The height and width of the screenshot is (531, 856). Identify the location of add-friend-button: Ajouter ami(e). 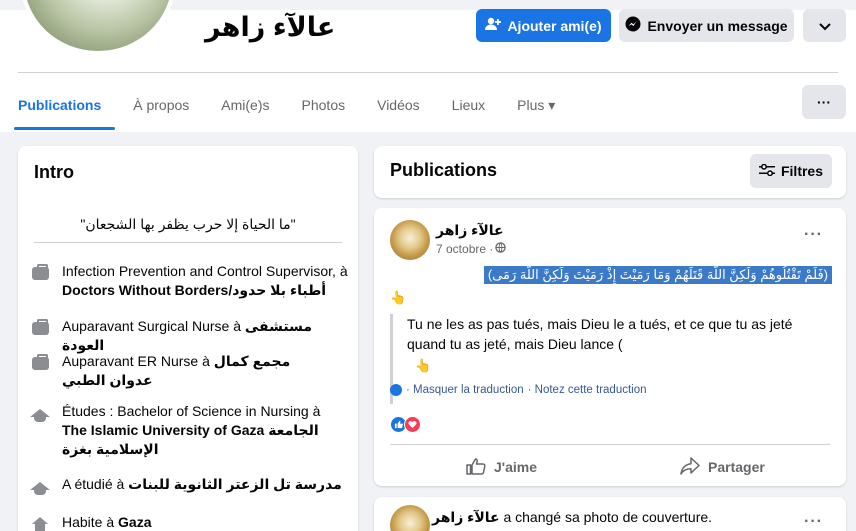
(543, 25).